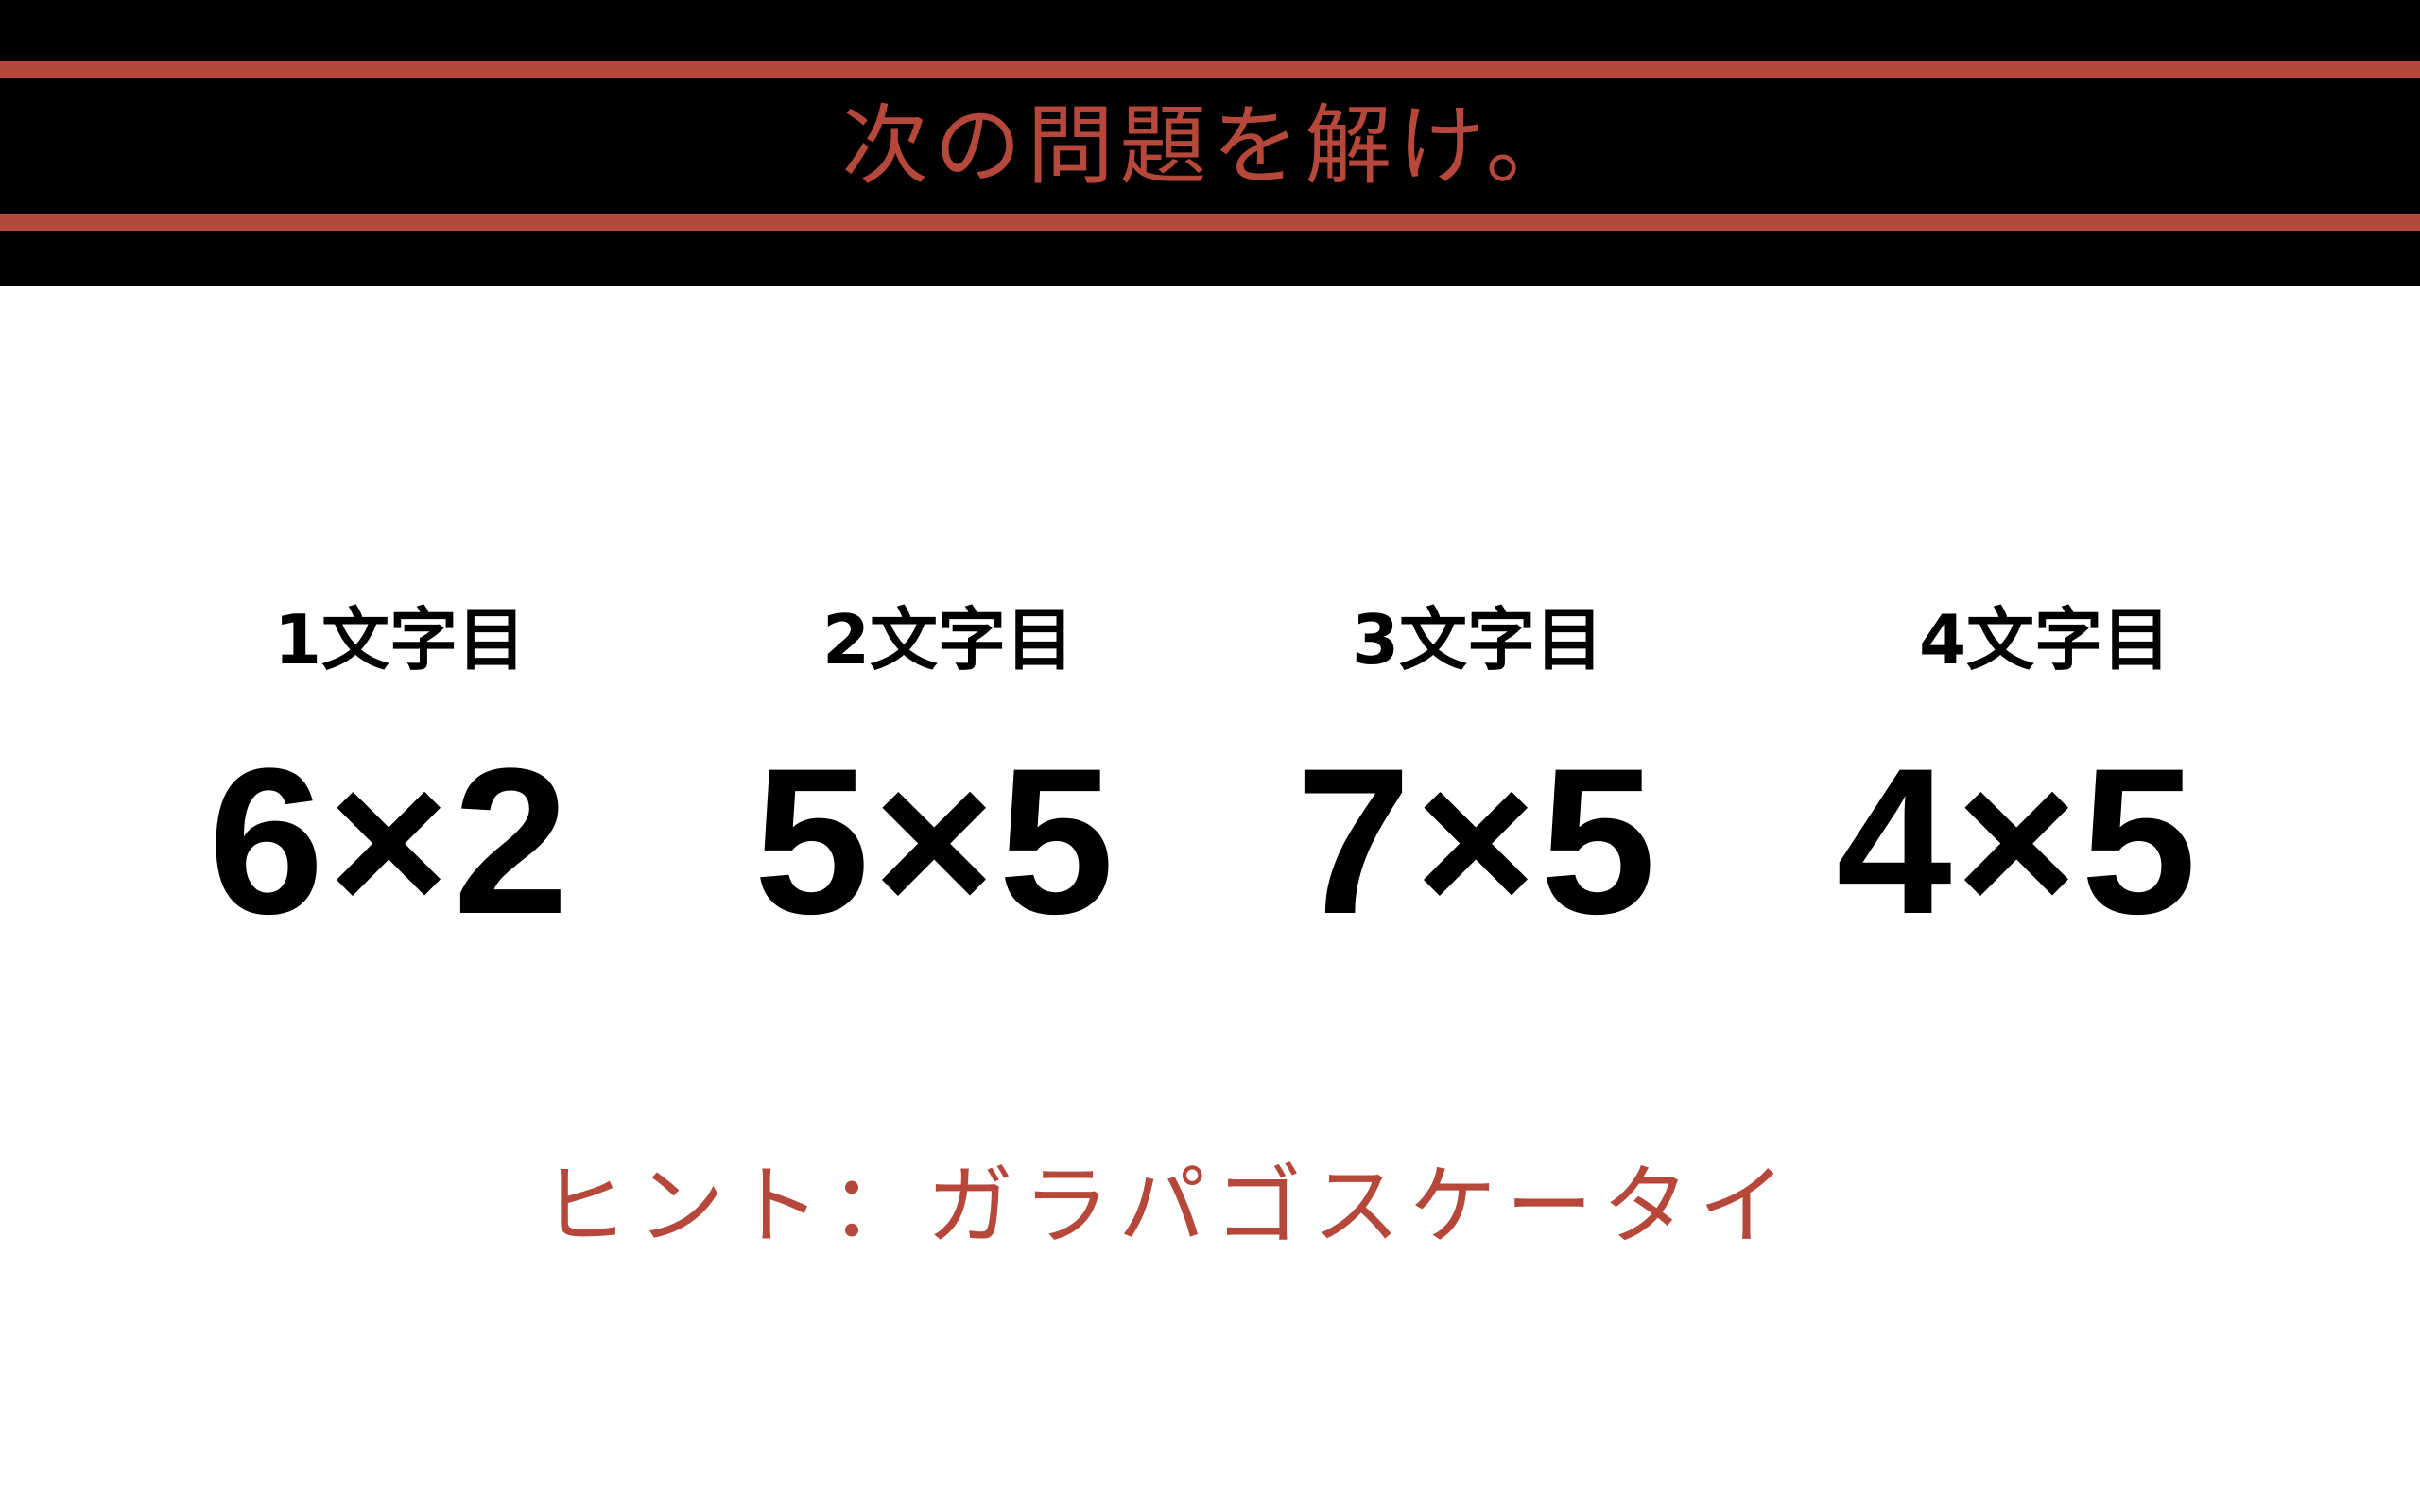  Describe the element at coordinates (391, 841) in the screenshot. I see `problem-1-expression: 6×2` at that location.